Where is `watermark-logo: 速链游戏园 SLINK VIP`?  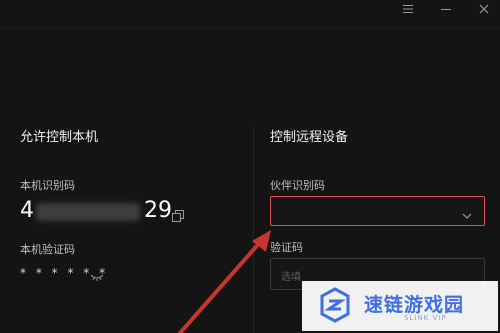 watermark-logo: 速链游戏园 SLINK VIP is located at coordinates (400, 306).